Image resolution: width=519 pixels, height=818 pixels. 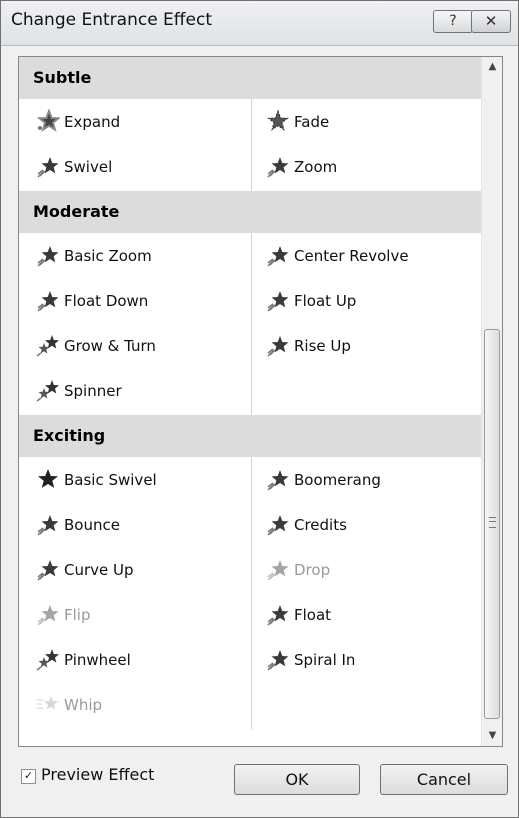 I want to click on effect-label: Drop, so click(x=312, y=570).